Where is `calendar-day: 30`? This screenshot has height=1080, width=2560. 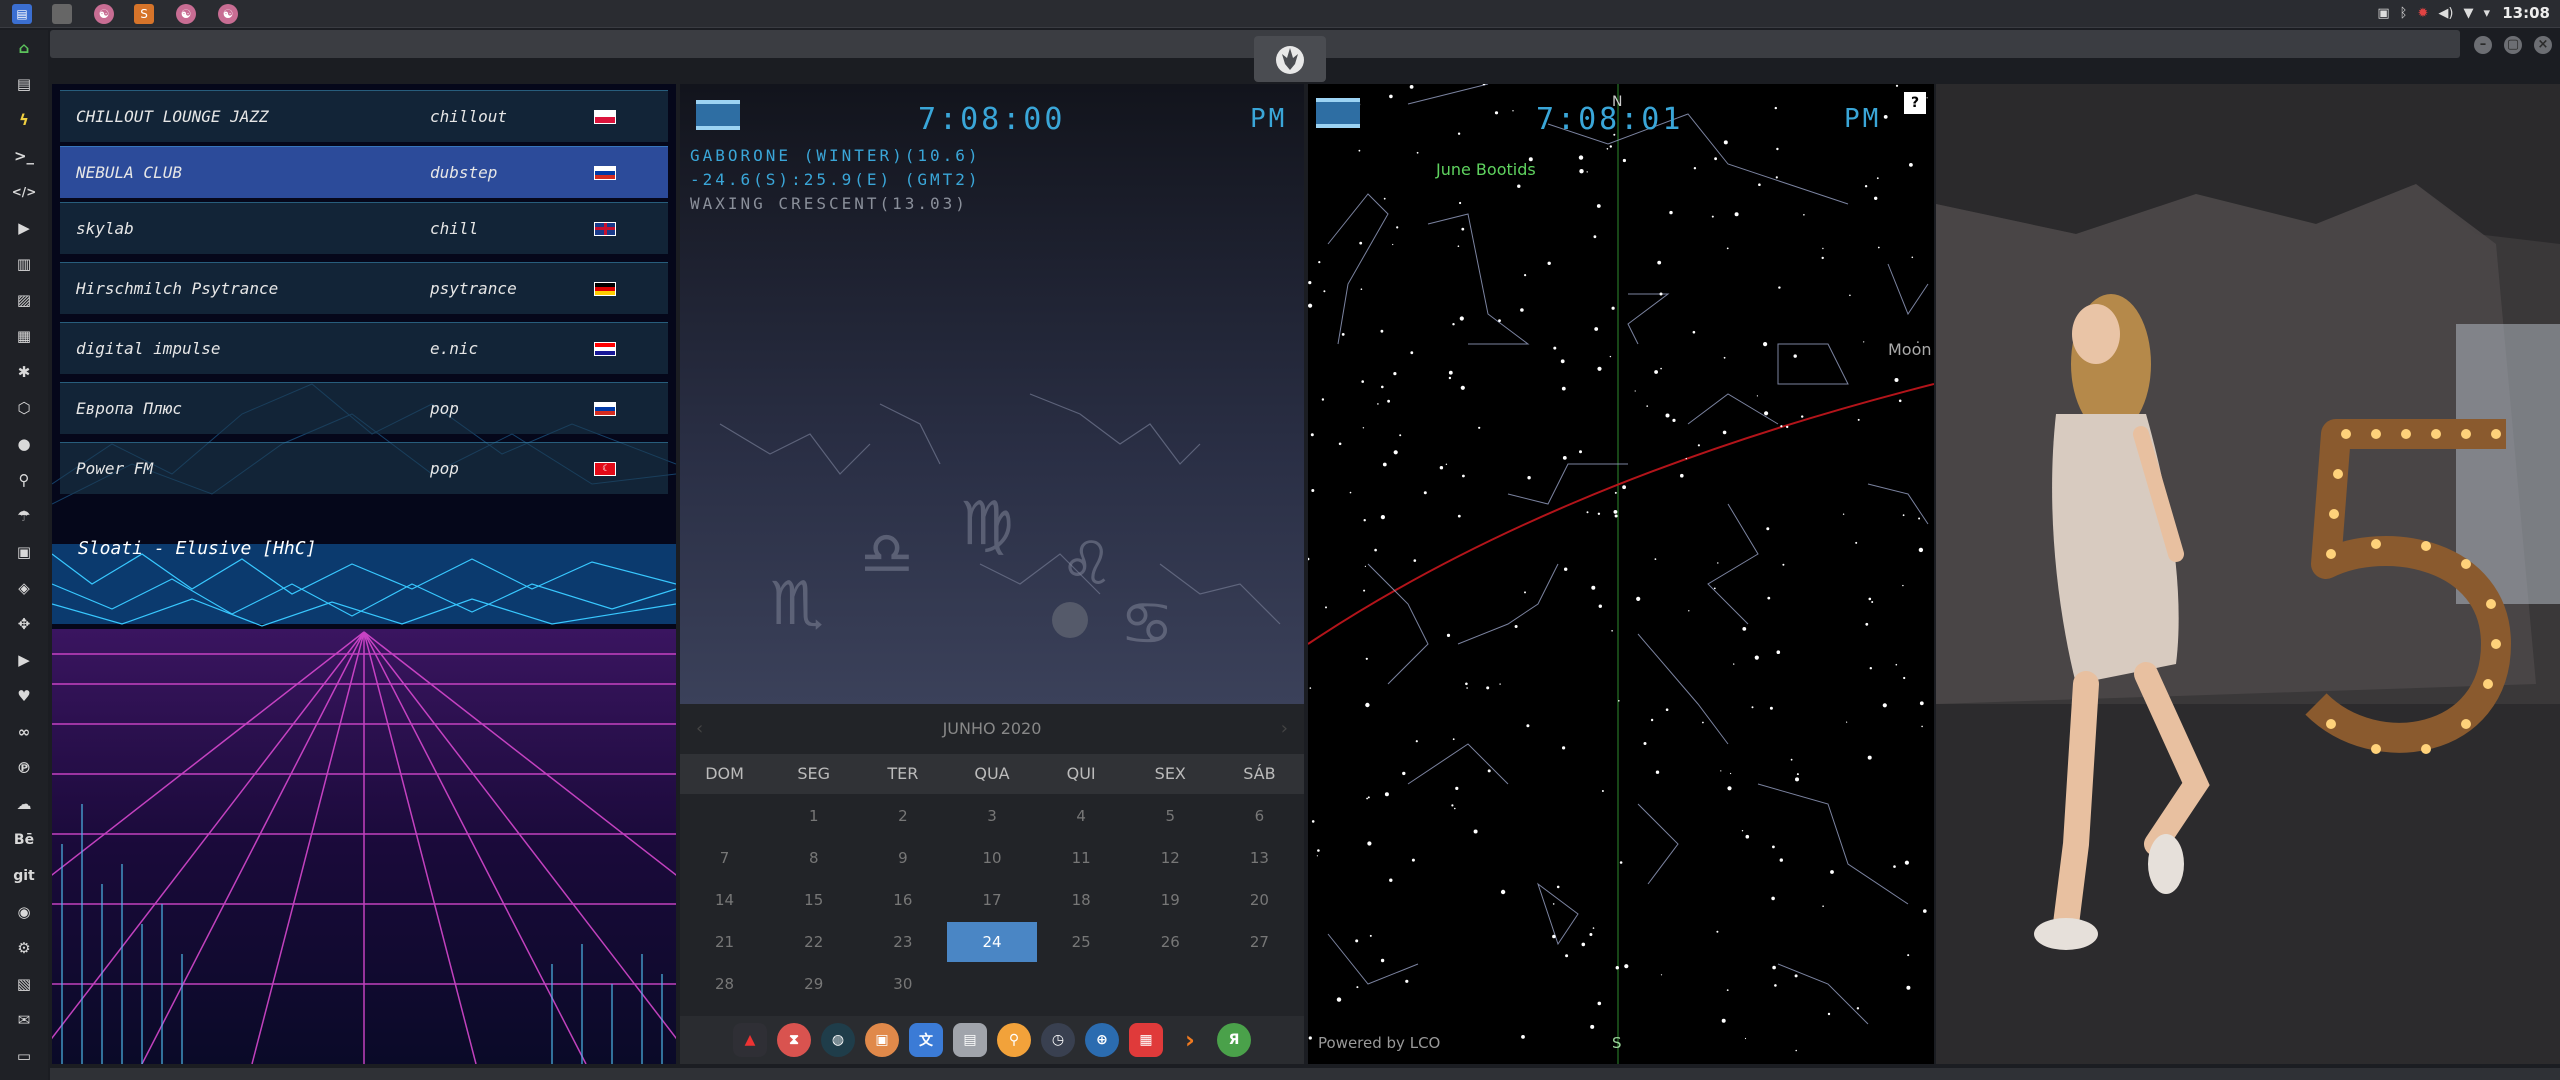 calendar-day: 30 is located at coordinates (902, 984).